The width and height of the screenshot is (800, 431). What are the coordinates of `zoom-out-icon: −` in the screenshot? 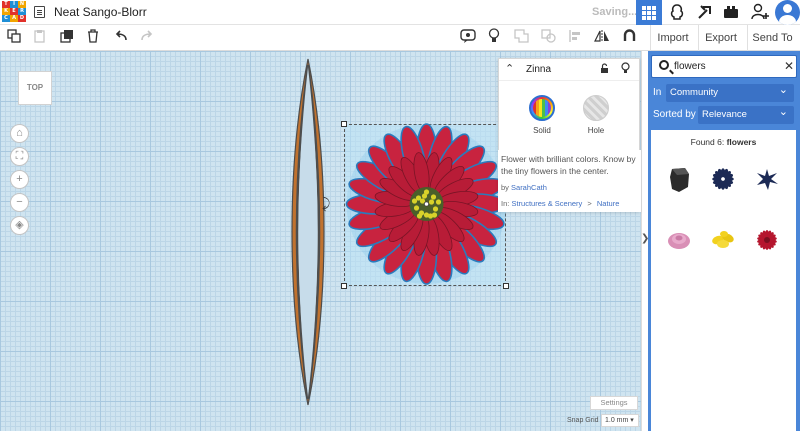 It's located at (19, 202).